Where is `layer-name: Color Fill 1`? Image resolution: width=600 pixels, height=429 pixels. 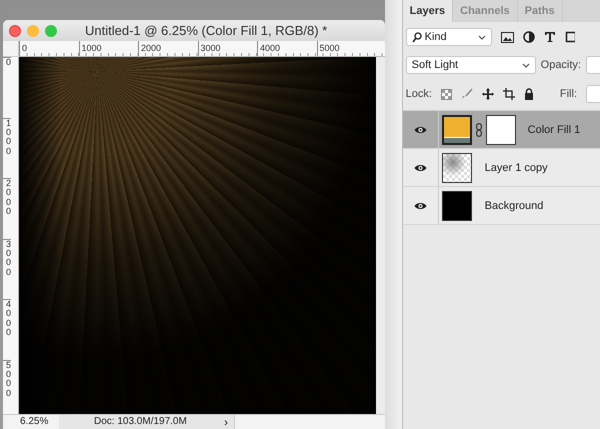
layer-name: Color Fill 1 is located at coordinates (554, 130).